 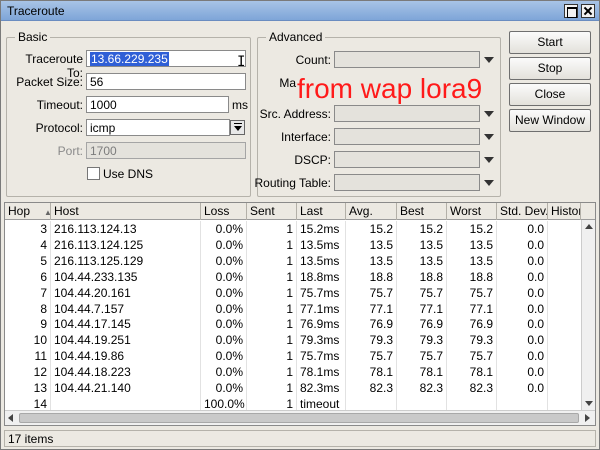 What do you see at coordinates (588, 315) in the screenshot?
I see `vertical-scrollbar` at bounding box center [588, 315].